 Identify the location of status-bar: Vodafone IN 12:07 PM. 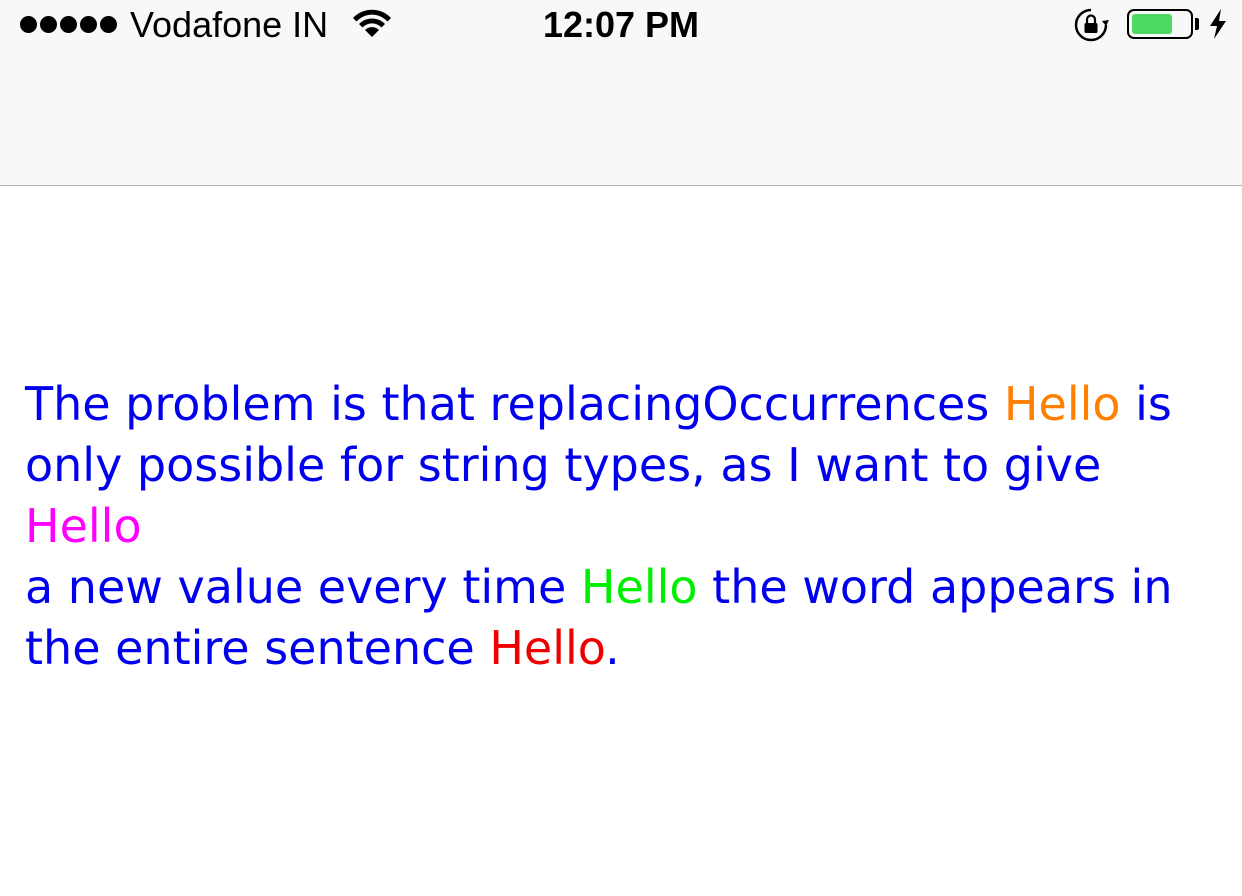
(621, 25).